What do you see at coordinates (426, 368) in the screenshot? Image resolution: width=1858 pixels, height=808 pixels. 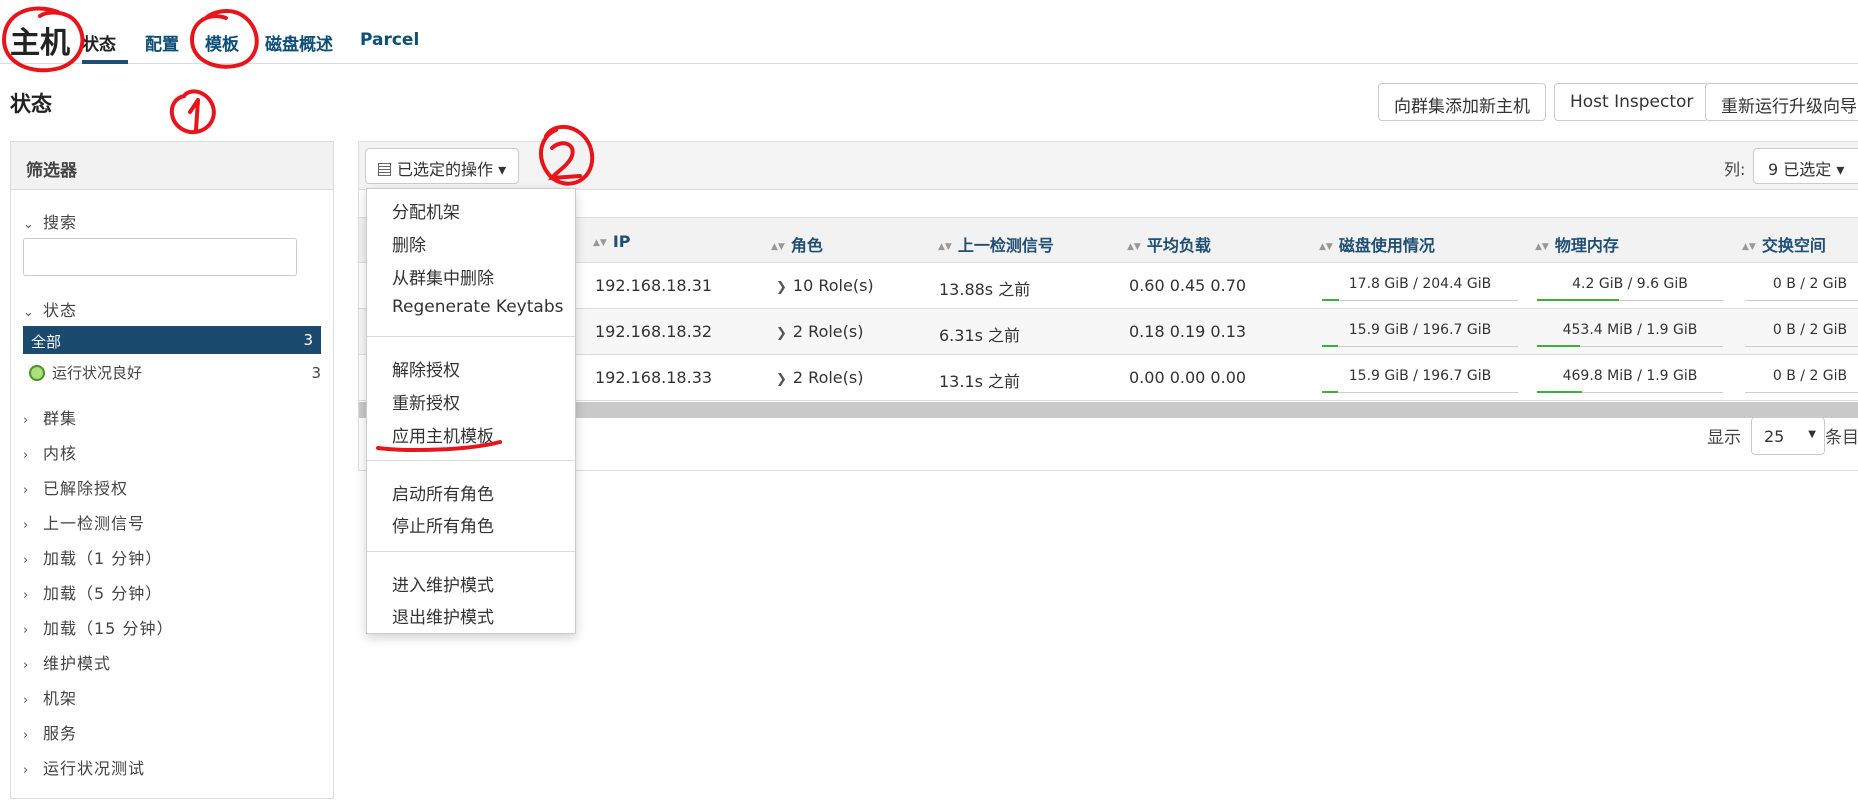 I see `menu-item-decommission: 解除授权` at bounding box center [426, 368].